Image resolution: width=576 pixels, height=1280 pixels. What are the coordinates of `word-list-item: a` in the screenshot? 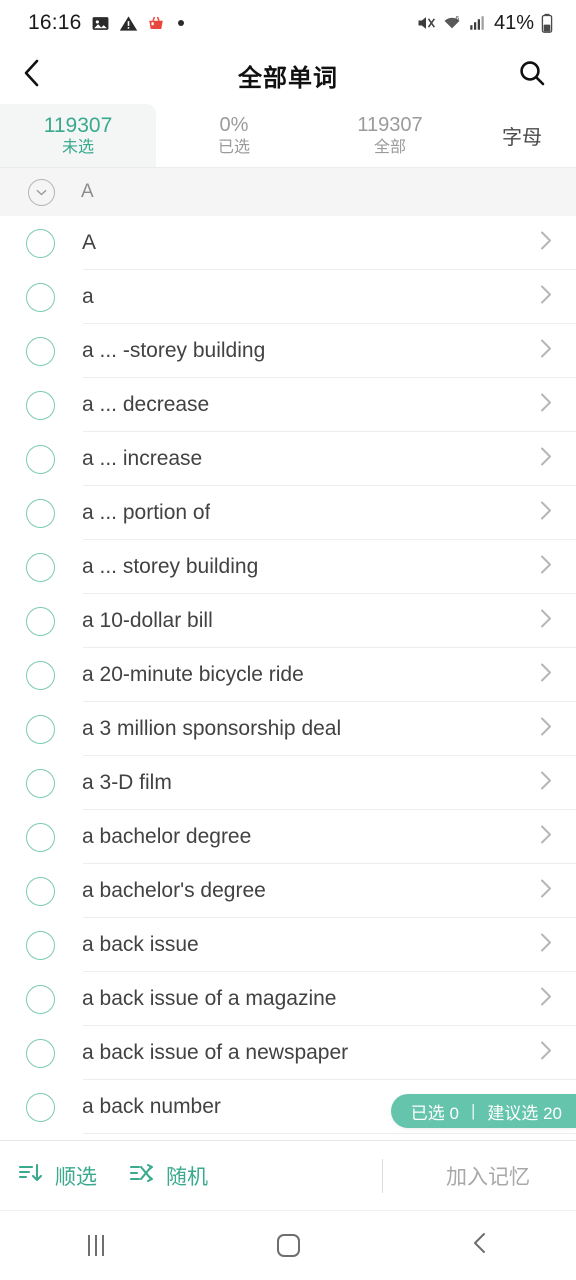 It's located at (288, 297).